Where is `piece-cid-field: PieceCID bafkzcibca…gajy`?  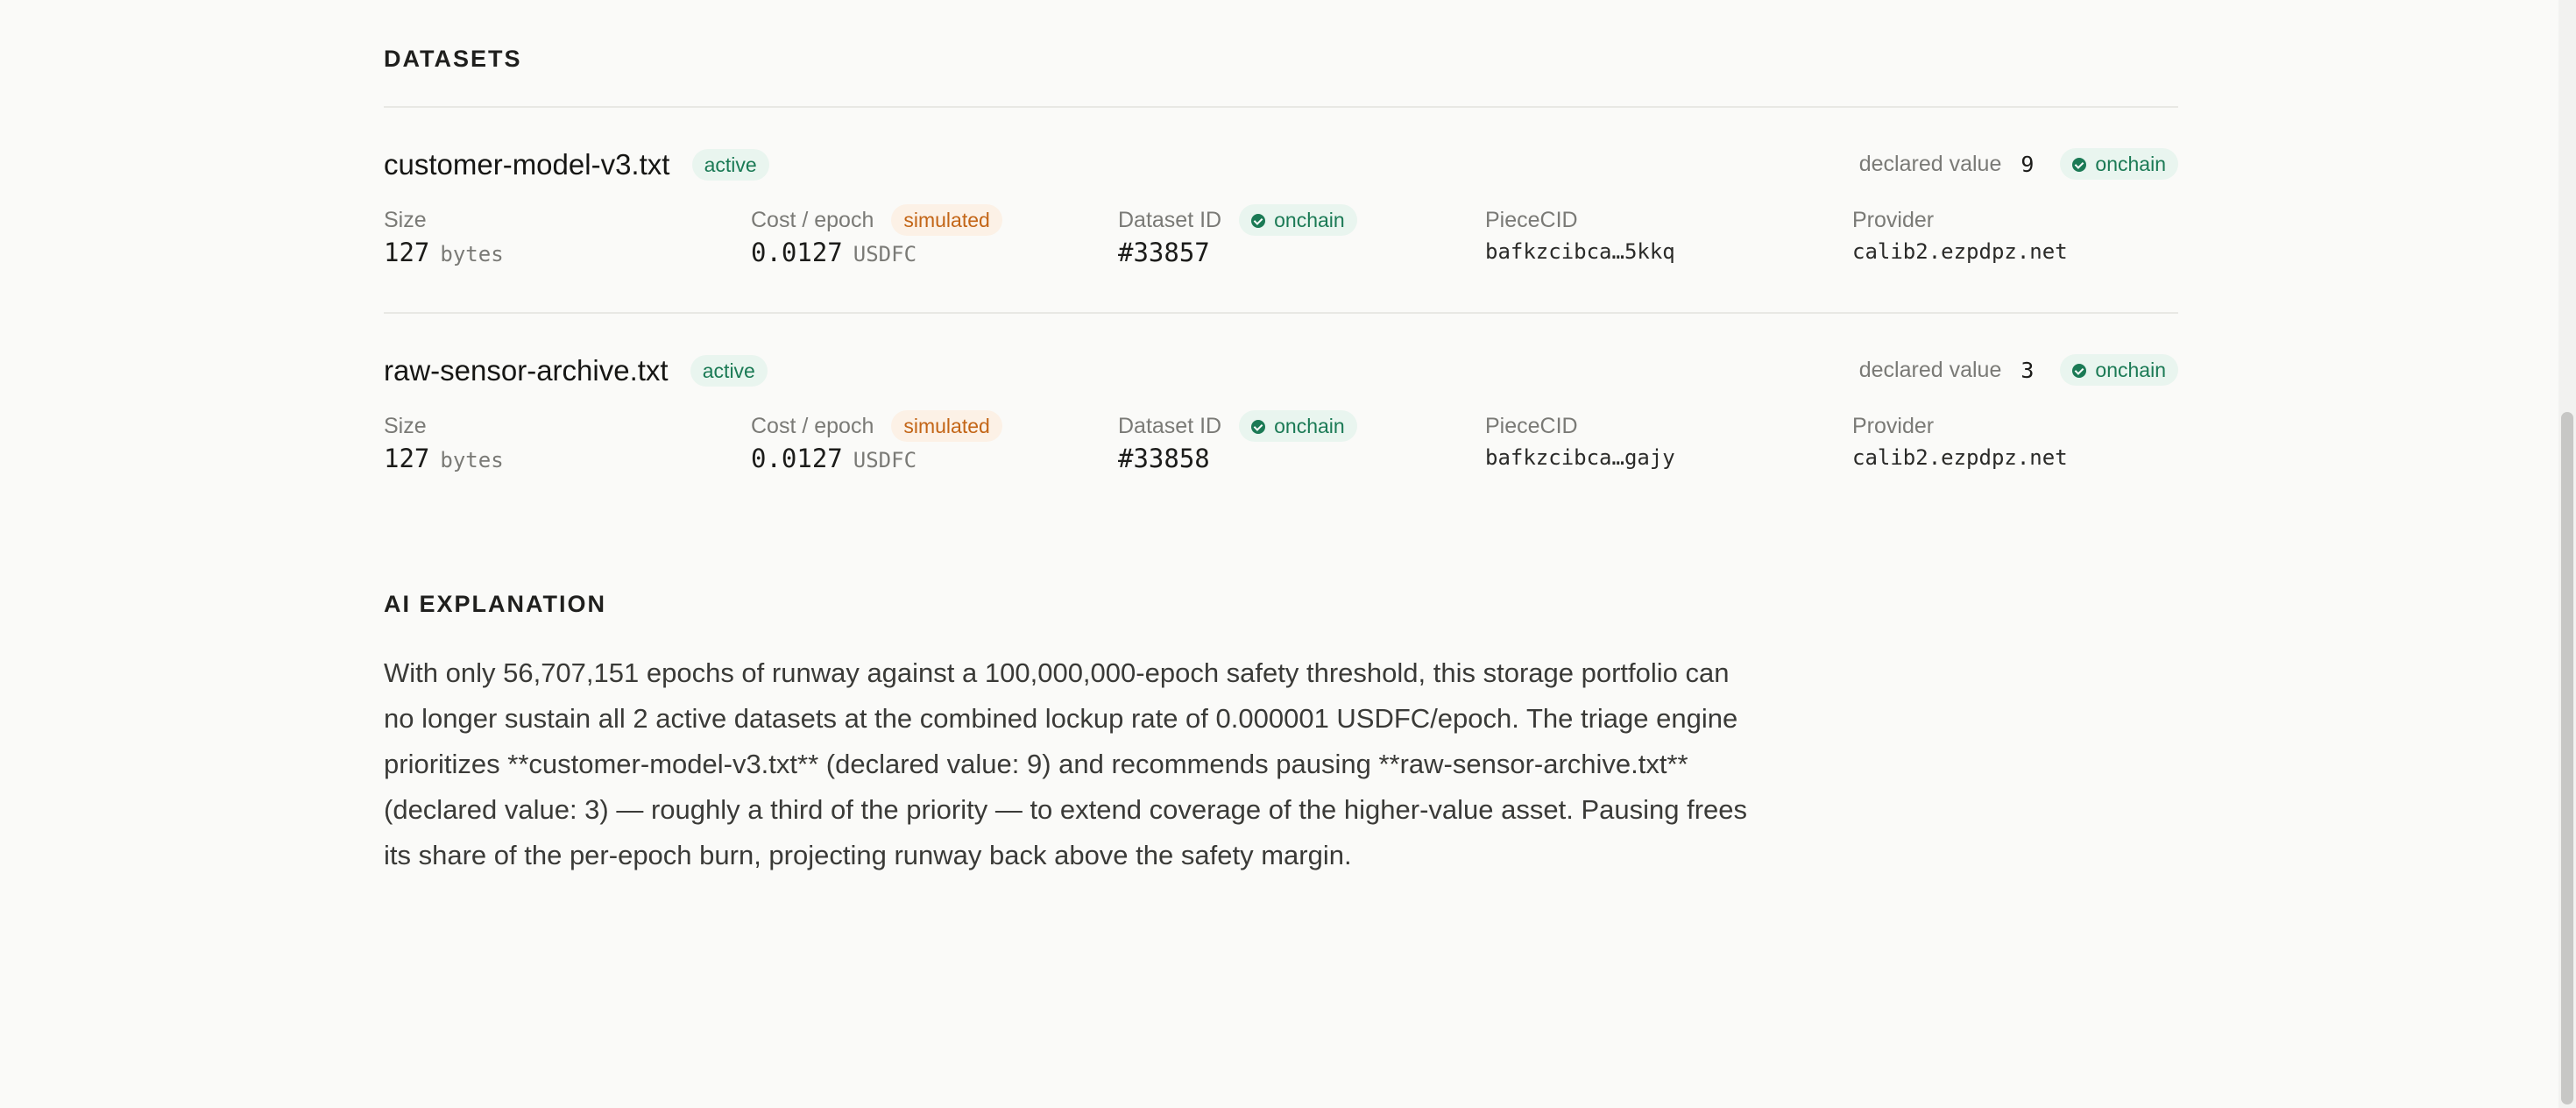
piece-cid-field: PieceCID bafkzcibca…gajy is located at coordinates (1580, 440).